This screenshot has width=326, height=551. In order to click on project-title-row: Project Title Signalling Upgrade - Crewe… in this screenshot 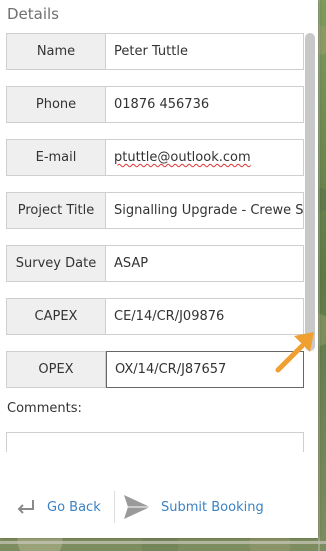, I will do `click(155, 210)`.